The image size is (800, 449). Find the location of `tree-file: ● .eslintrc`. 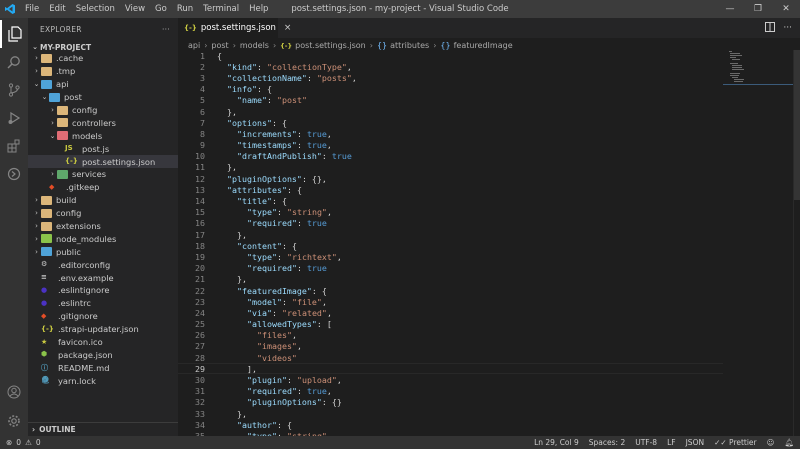

tree-file: ● .eslintrc is located at coordinates (103, 303).